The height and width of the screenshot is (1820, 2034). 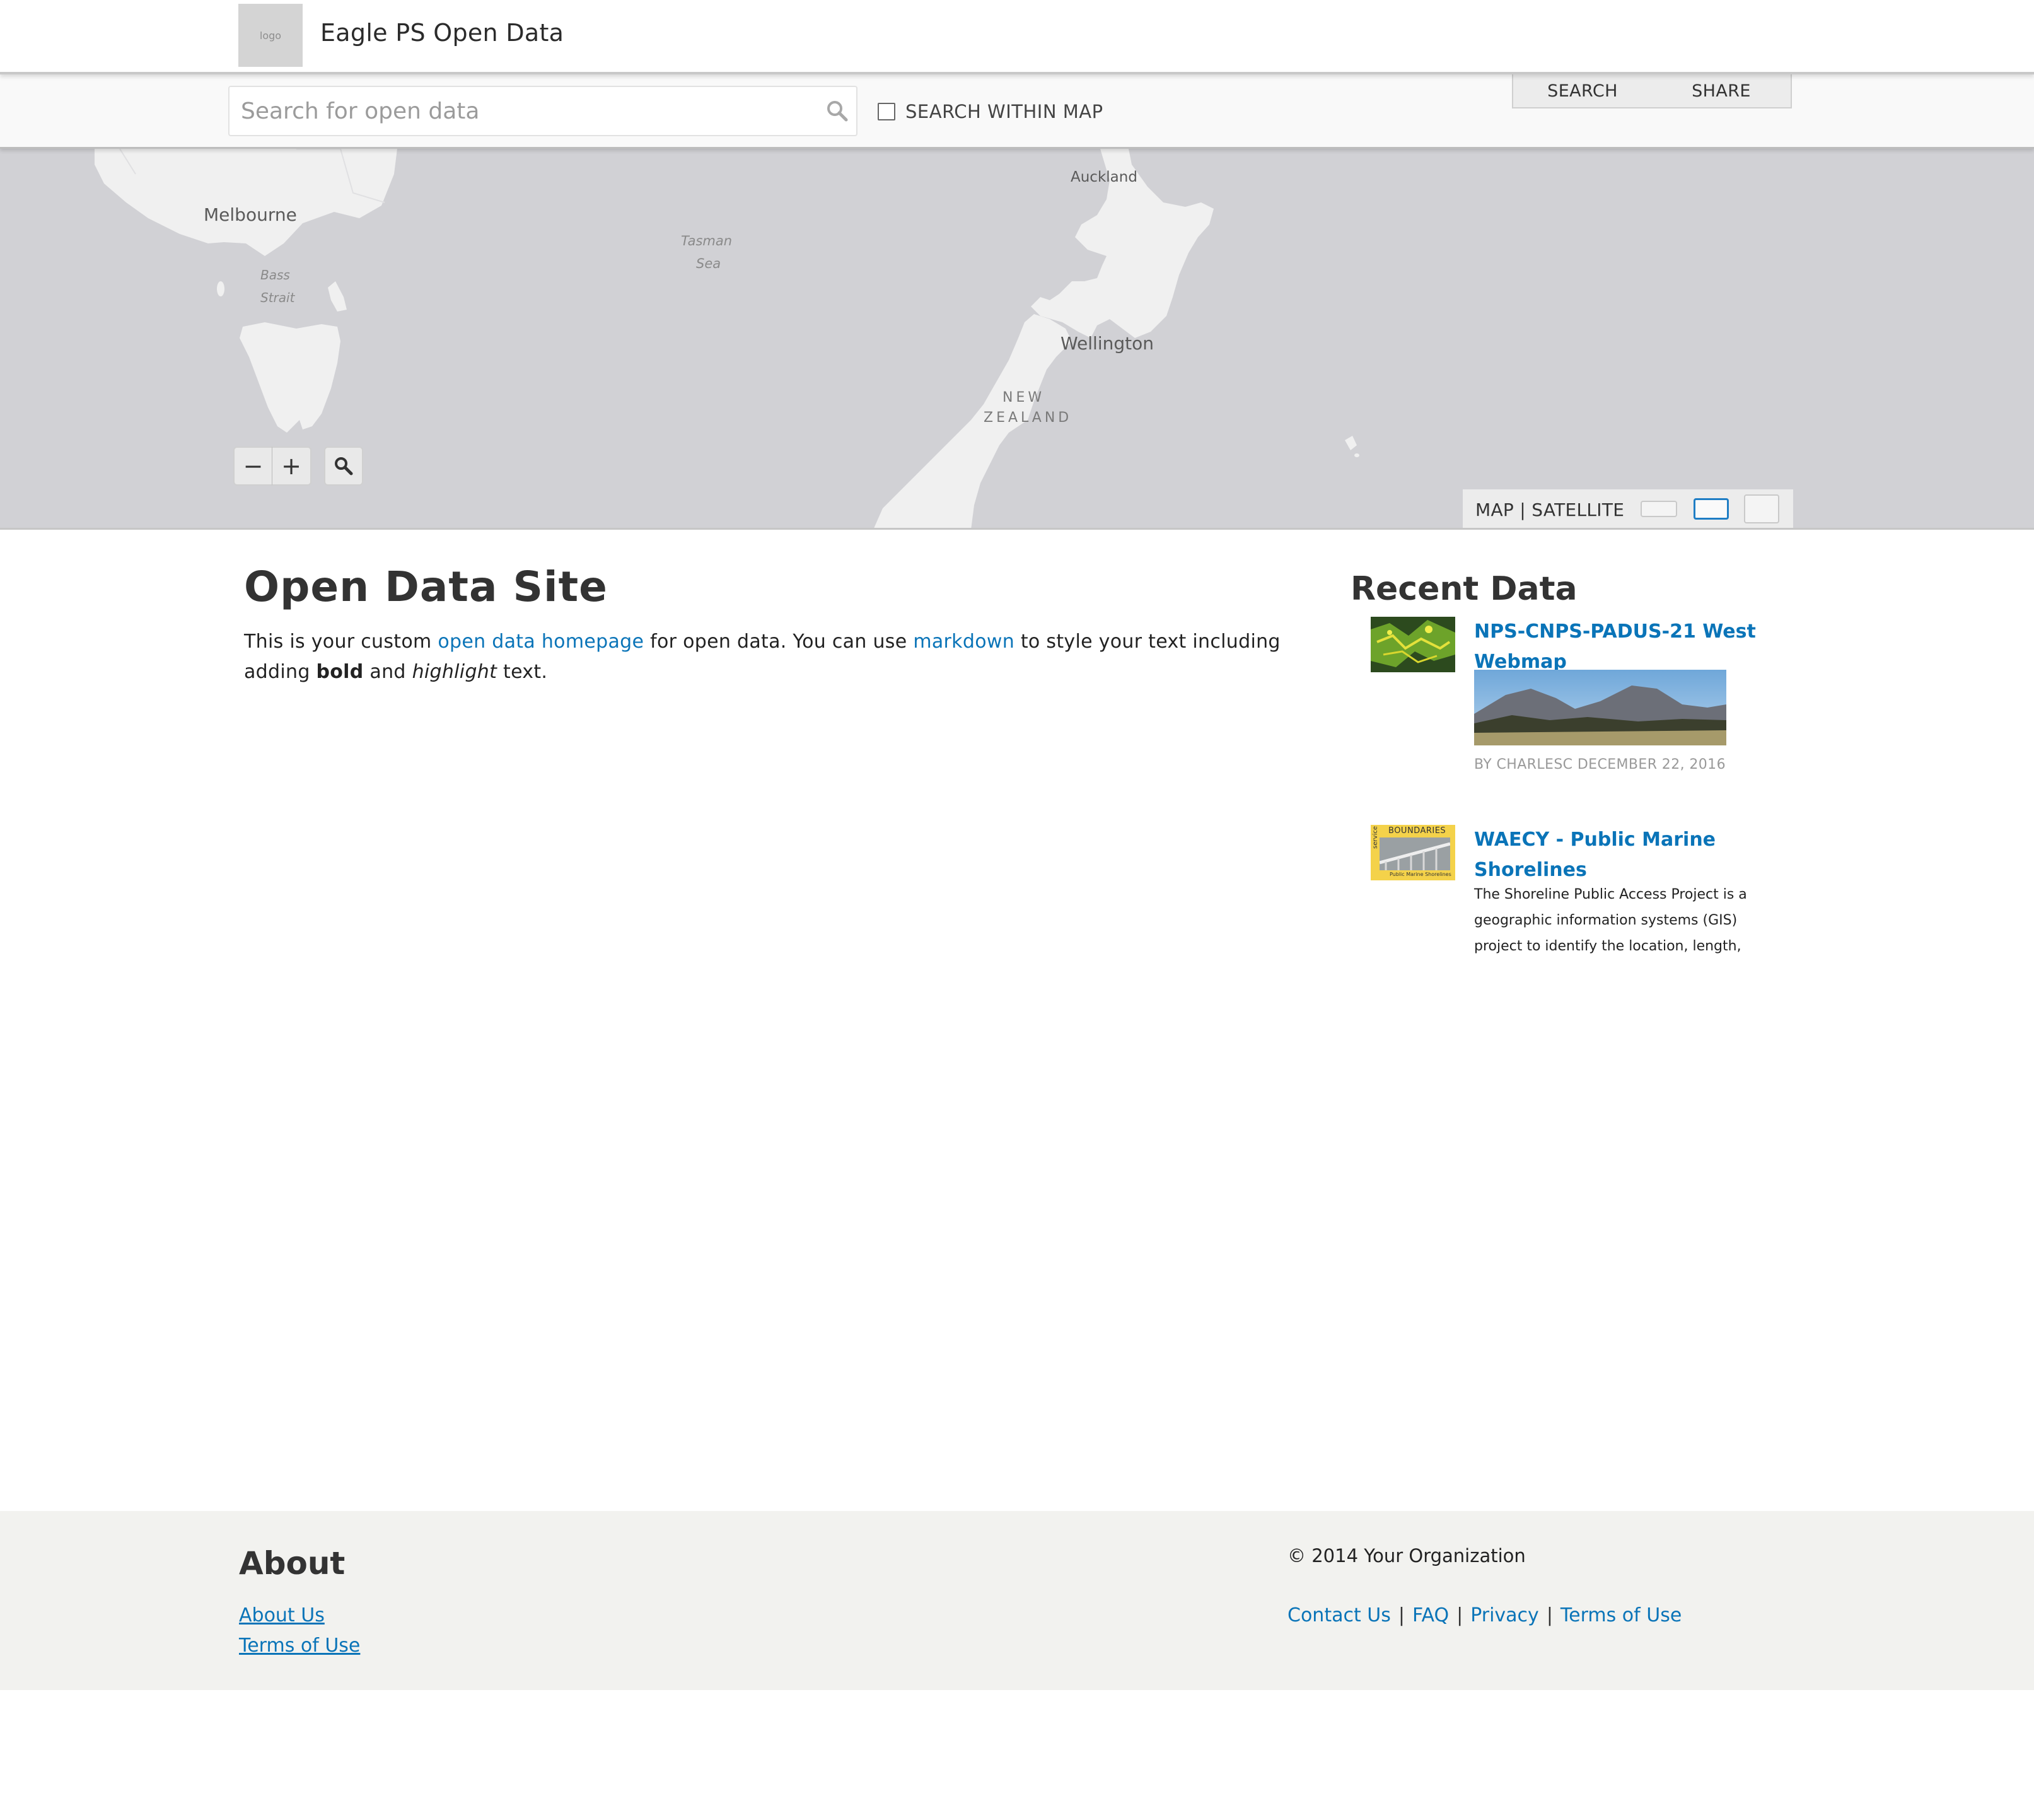 I want to click on footer-terms-link: Terms of Use, so click(x=299, y=1646).